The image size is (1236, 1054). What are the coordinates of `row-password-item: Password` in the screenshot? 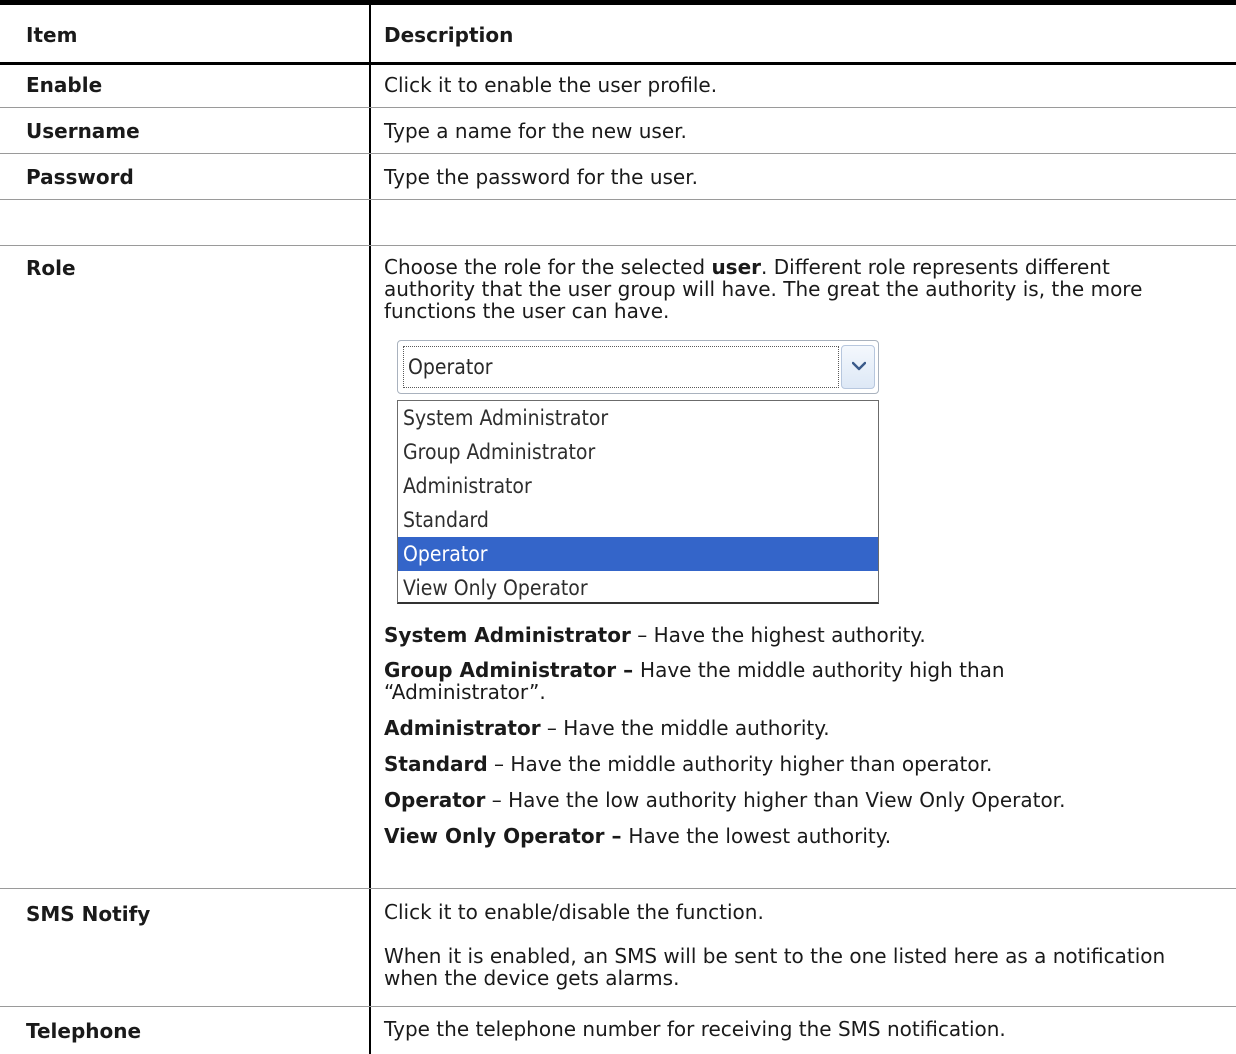 It's located at (80, 177).